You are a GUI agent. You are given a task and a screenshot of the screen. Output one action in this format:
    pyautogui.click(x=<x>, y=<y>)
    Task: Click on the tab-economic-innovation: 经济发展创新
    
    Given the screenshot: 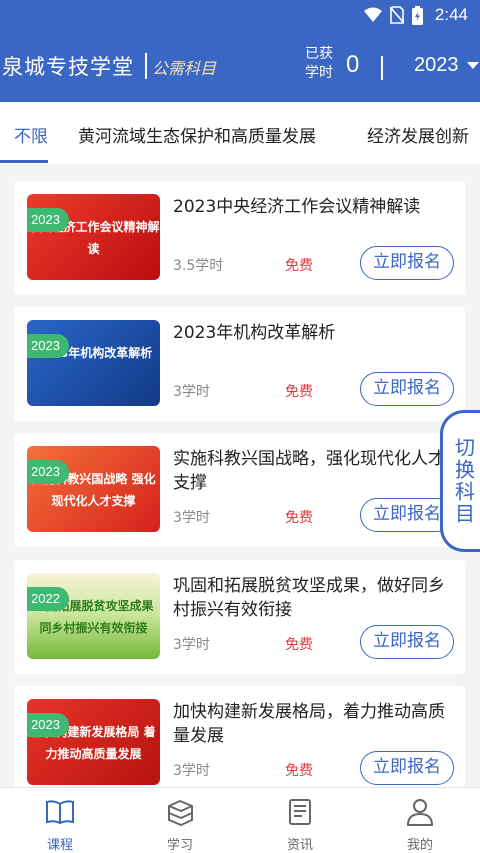 What is the action you would take?
    pyautogui.click(x=418, y=134)
    